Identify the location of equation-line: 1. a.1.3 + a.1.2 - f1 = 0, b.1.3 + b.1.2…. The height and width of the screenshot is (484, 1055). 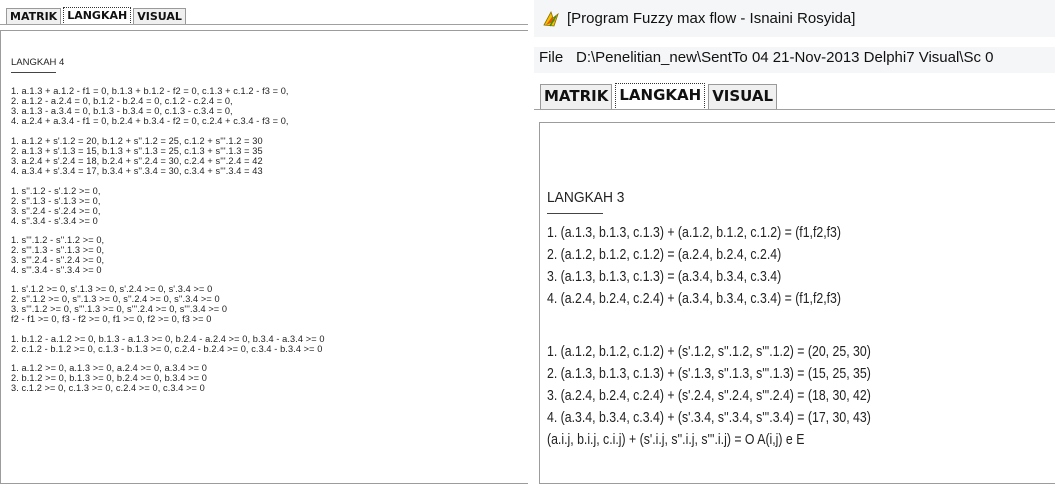
(150, 91).